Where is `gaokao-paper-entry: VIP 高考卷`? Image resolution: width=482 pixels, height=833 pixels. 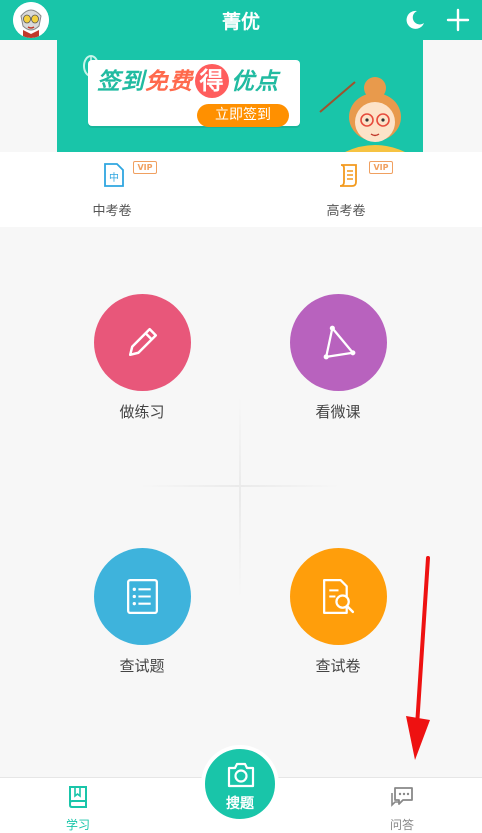
gaokao-paper-entry: VIP 高考卷 is located at coordinates (346, 189).